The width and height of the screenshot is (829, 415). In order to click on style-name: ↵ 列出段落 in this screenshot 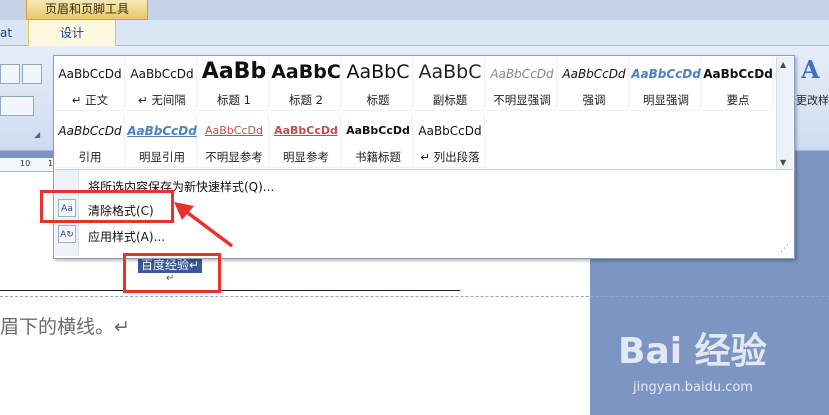, I will do `click(450, 157)`.